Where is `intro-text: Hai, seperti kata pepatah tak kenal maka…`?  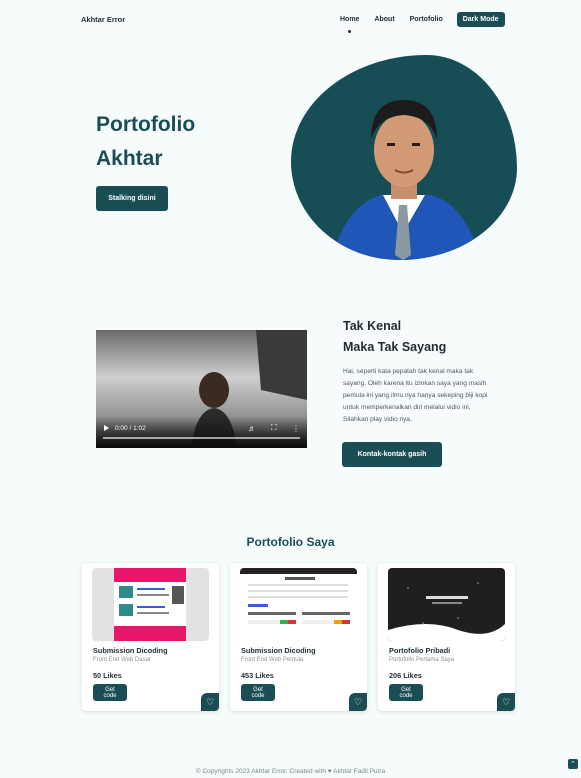 intro-text: Hai, seperti kata pepatah tak kenal maka… is located at coordinates (415, 395).